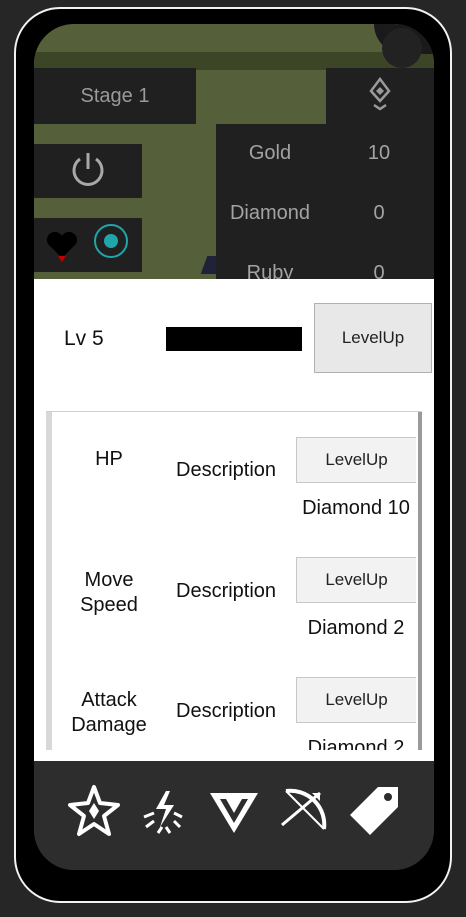  I want to click on stat-name: Move Speed, so click(109, 592).